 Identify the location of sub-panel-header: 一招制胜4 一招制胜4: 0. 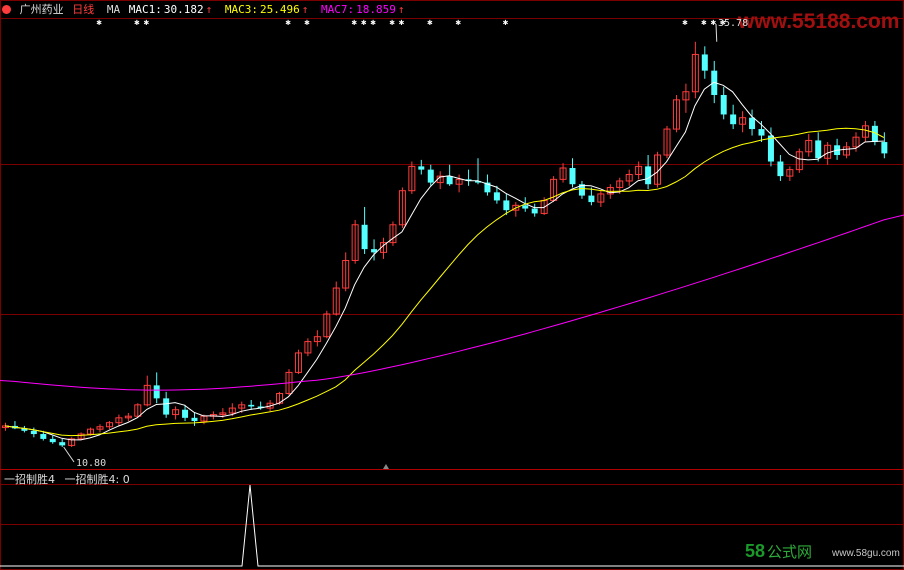
(67, 479).